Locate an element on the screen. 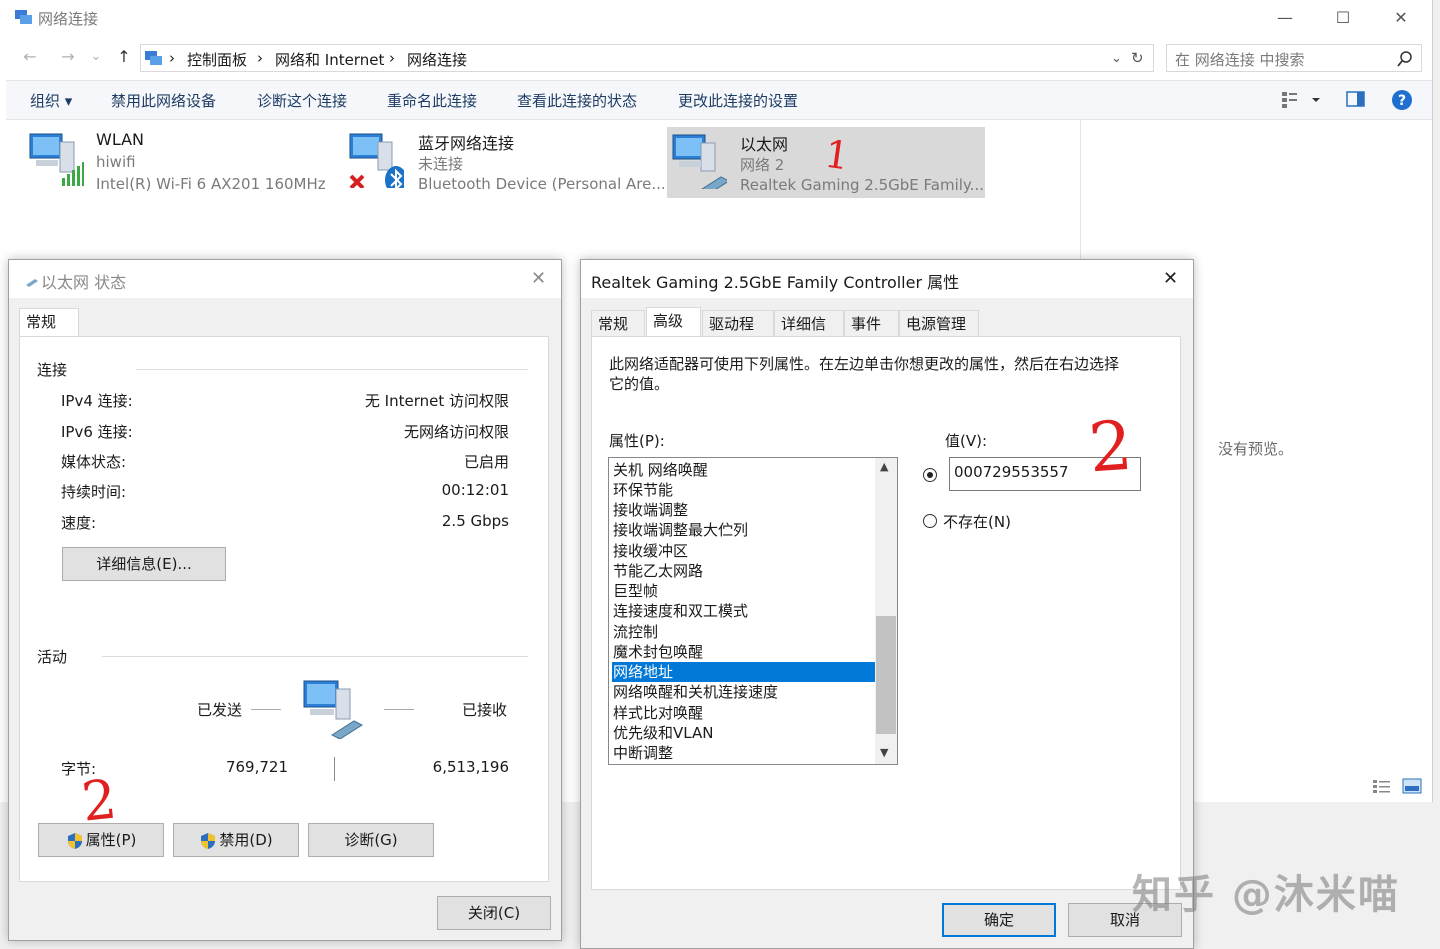 The width and height of the screenshot is (1440, 949). close-button: ✕ is located at coordinates (1401, 18).